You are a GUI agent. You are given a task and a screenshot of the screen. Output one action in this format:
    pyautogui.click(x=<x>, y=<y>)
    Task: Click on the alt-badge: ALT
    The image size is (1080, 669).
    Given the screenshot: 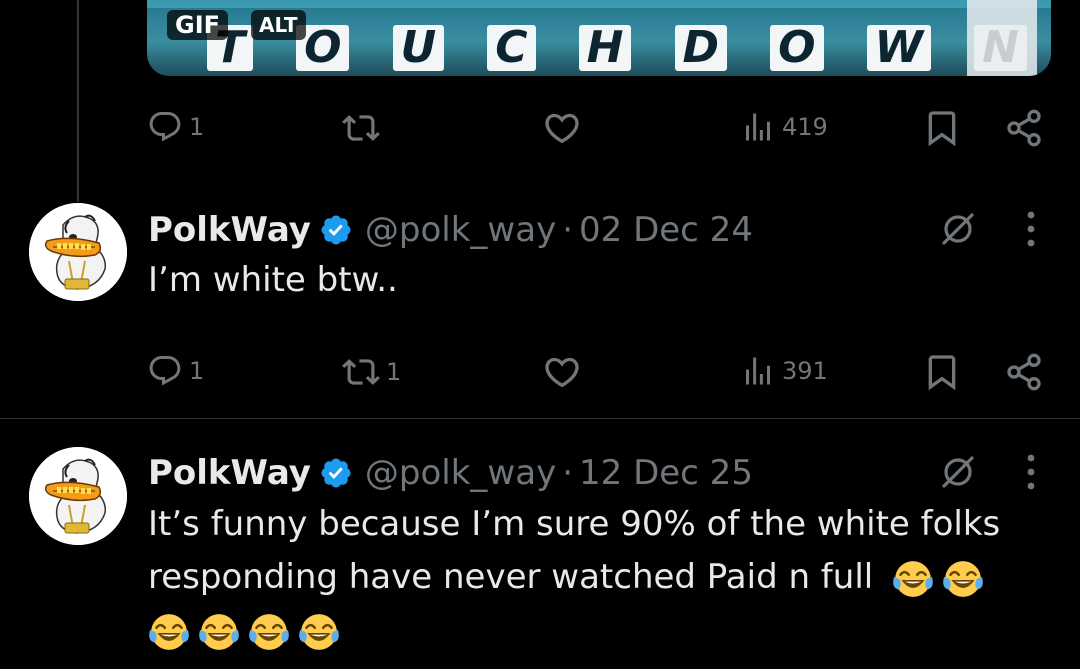 What is the action you would take?
    pyautogui.click(x=278, y=25)
    